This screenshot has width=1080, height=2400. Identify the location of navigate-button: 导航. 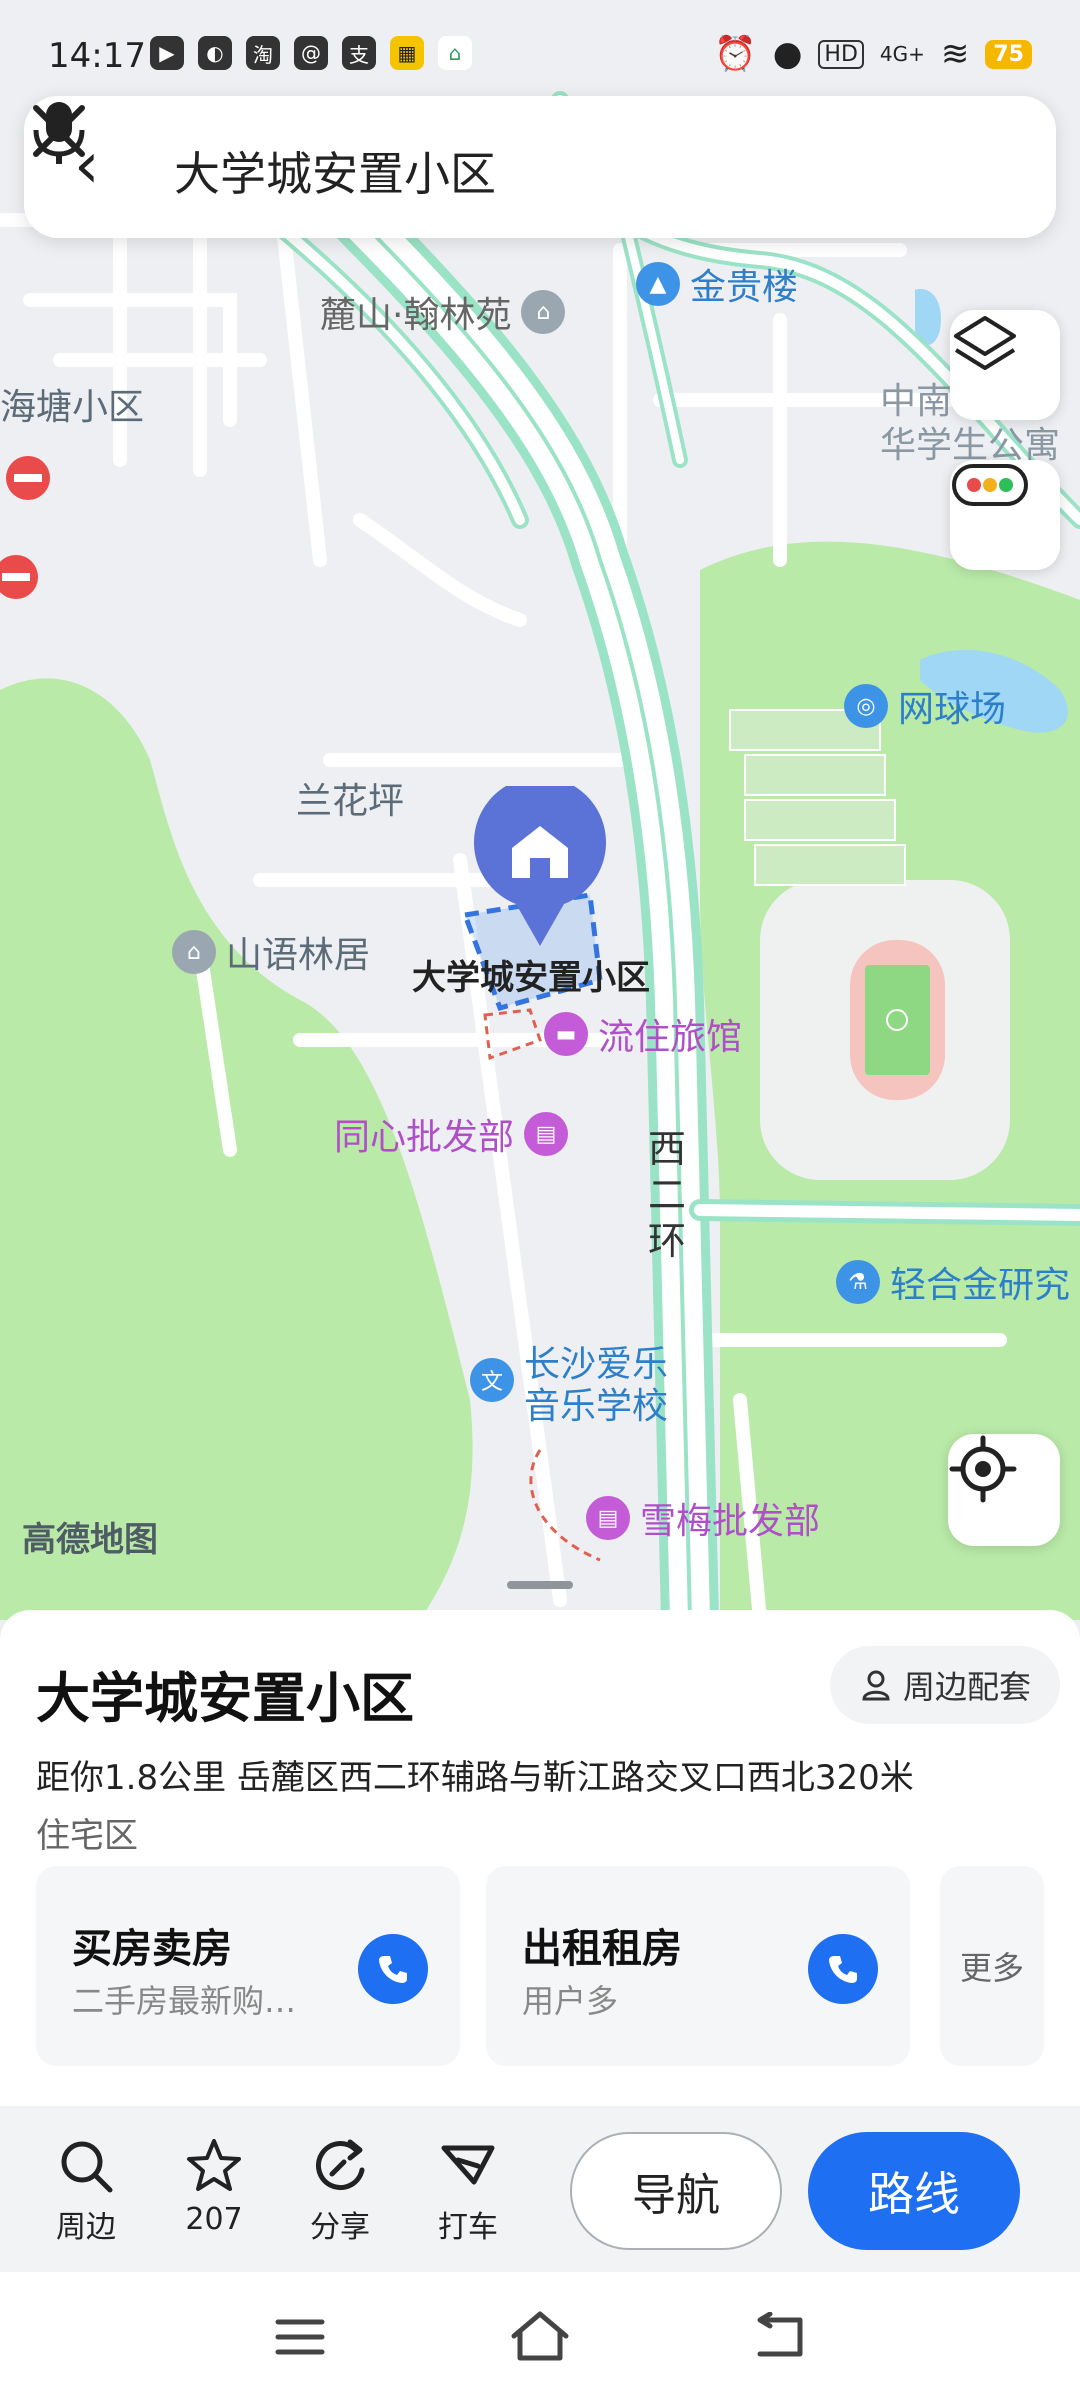
(676, 2191).